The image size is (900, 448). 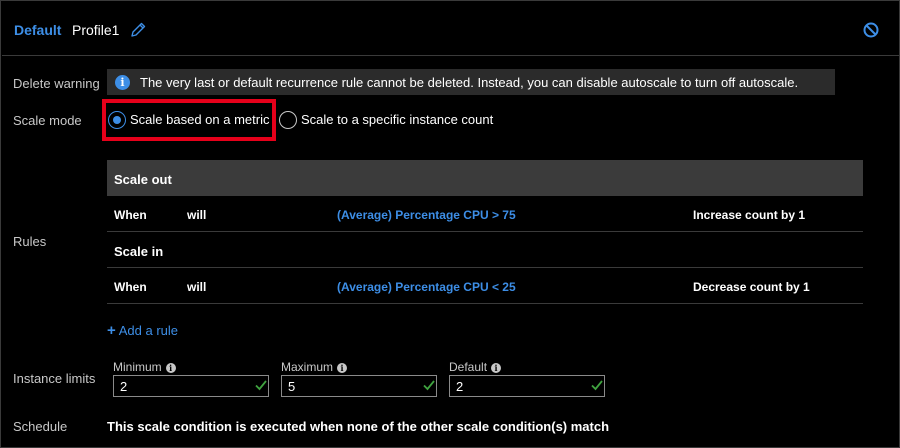 What do you see at coordinates (56, 83) in the screenshot?
I see `delete-warning-label: Delete warning` at bounding box center [56, 83].